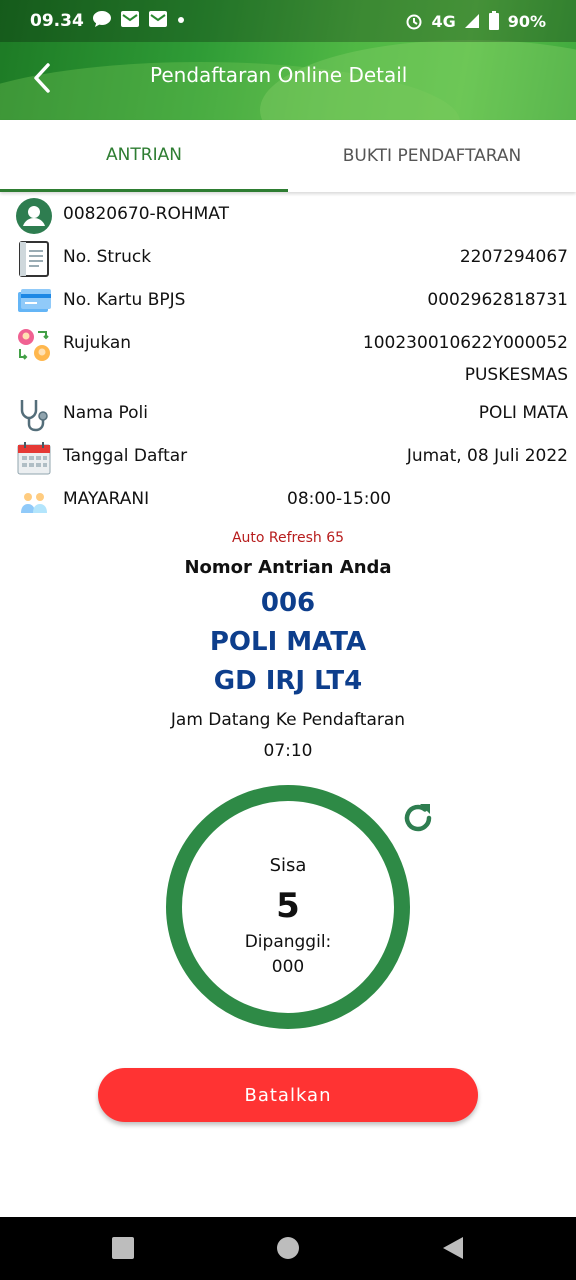 The image size is (576, 1280). What do you see at coordinates (292, 415) in the screenshot?
I see `poli-row: Nama Poli POLI MATA` at bounding box center [292, 415].